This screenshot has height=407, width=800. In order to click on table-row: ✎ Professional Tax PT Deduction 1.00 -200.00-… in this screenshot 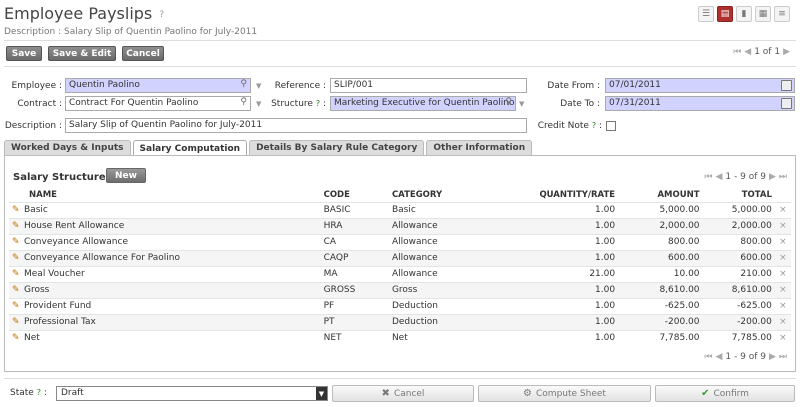, I will do `click(400, 321)`.